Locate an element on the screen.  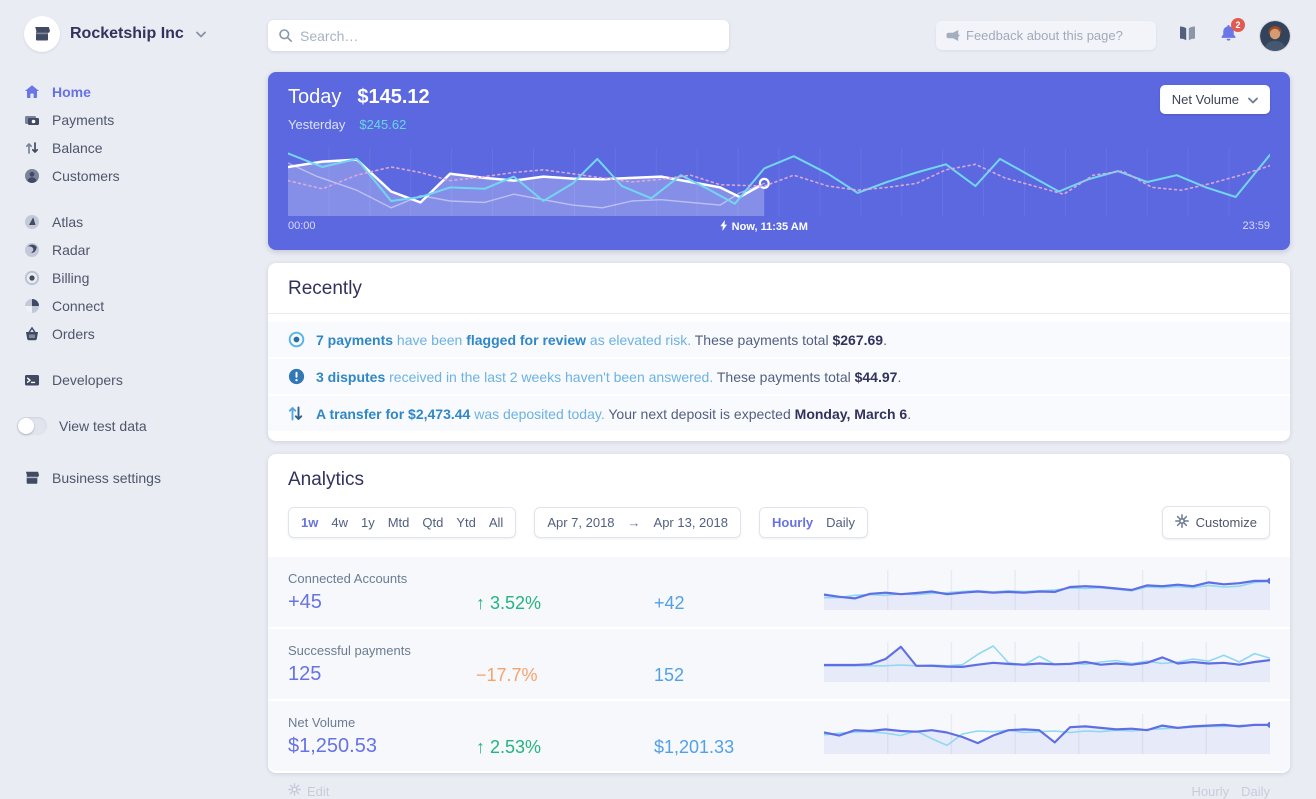
sidebar-item-connect: Connect is located at coordinates (134, 306).